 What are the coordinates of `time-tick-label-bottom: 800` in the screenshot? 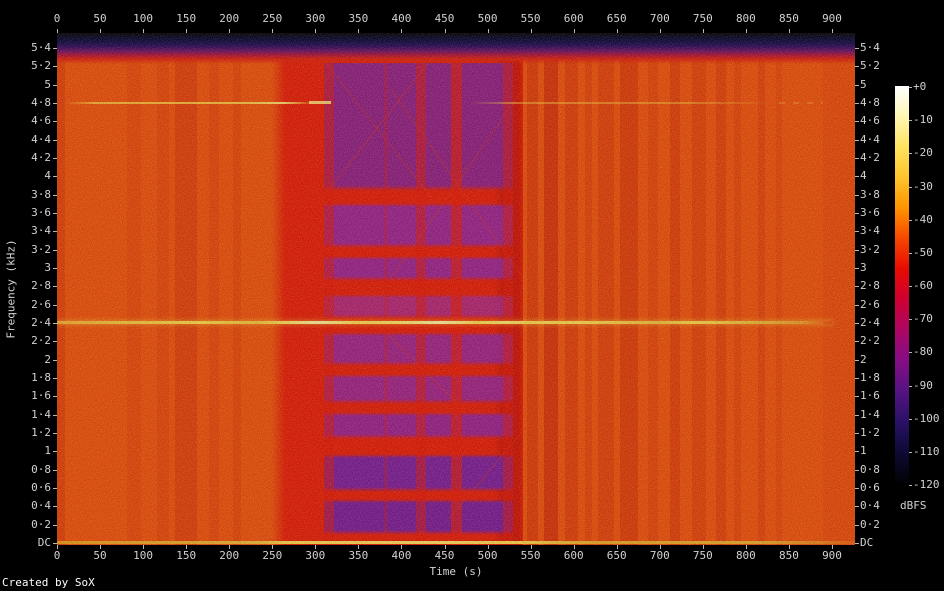 It's located at (745, 555).